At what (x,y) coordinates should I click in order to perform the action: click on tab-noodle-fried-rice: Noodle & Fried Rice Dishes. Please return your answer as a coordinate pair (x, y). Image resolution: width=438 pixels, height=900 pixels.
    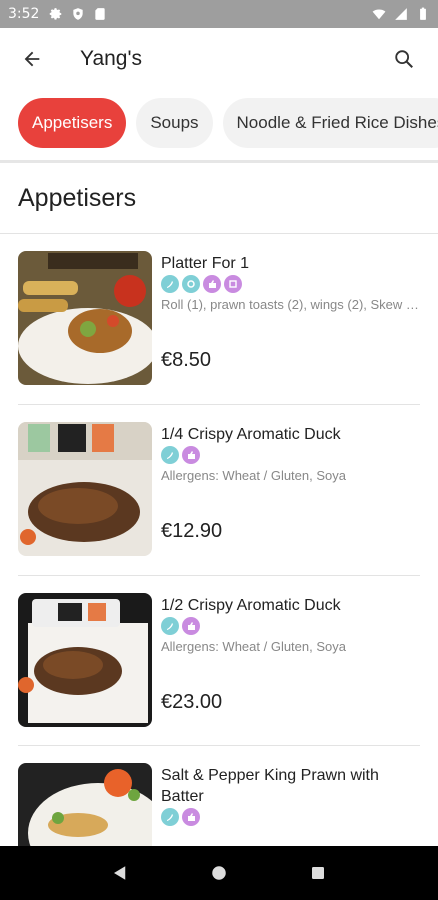
    Looking at the image, I should click on (330, 123).